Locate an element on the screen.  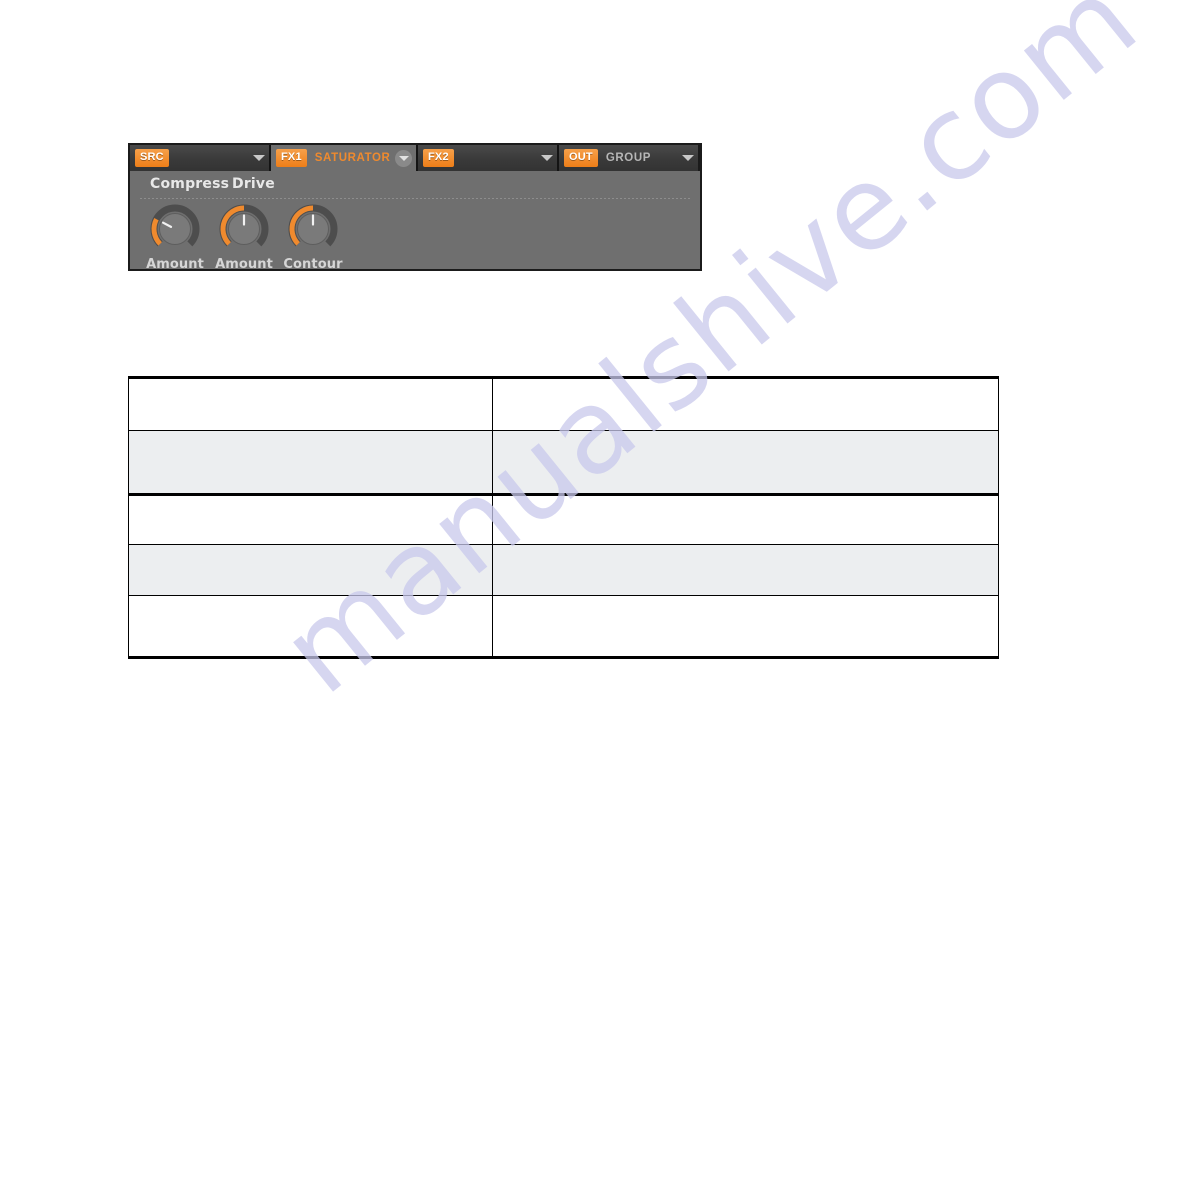
plugin-parameter-area: Compress Drive Amount Amount Contour is located at coordinates (415, 221).